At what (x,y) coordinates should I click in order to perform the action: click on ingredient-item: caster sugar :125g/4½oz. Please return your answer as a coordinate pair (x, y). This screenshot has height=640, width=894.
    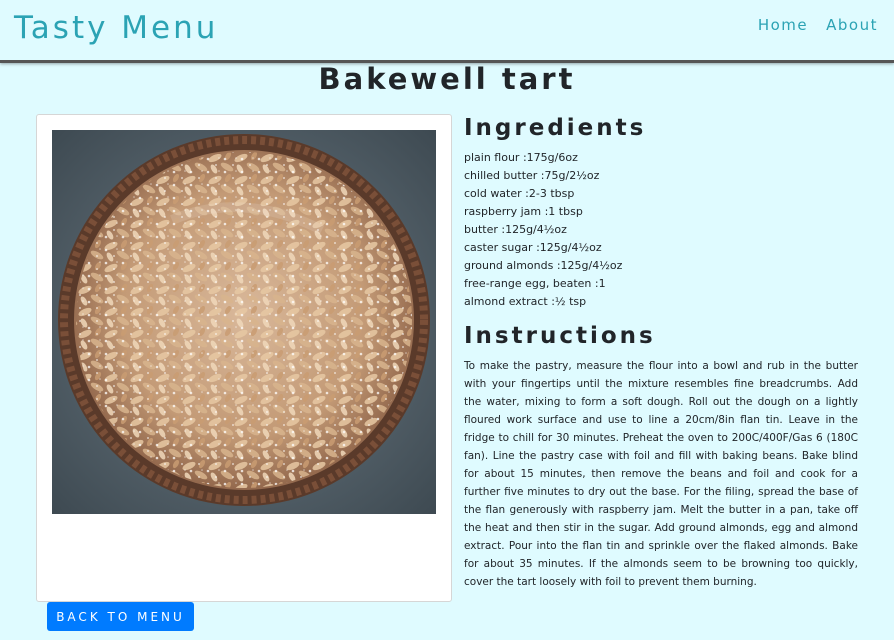
    Looking at the image, I should click on (533, 247).